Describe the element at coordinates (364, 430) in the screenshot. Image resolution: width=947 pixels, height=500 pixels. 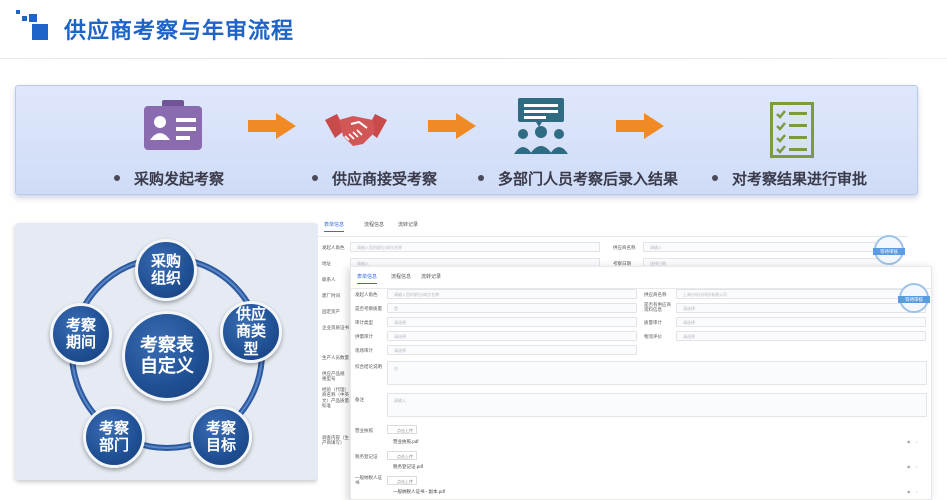
I see `field-label: 营业执照` at that location.